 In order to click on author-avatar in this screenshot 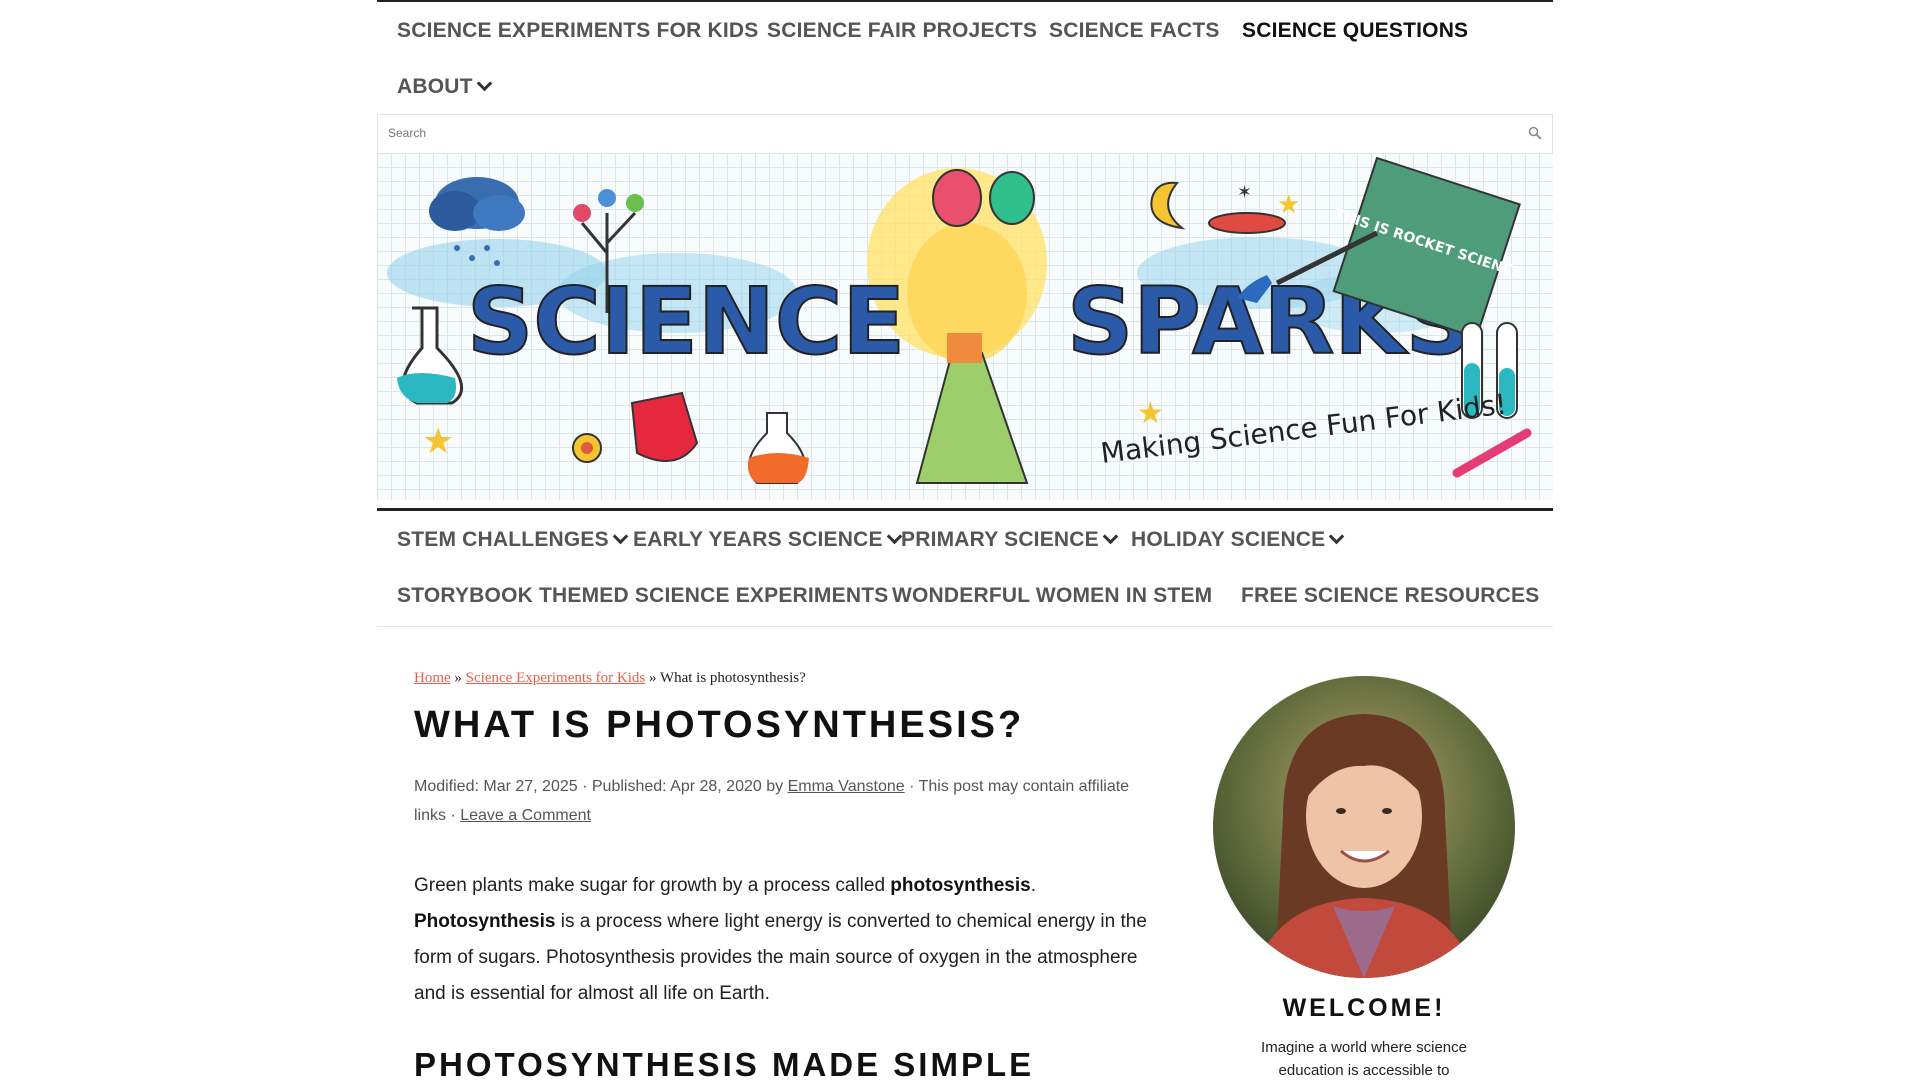, I will do `click(1364, 827)`.